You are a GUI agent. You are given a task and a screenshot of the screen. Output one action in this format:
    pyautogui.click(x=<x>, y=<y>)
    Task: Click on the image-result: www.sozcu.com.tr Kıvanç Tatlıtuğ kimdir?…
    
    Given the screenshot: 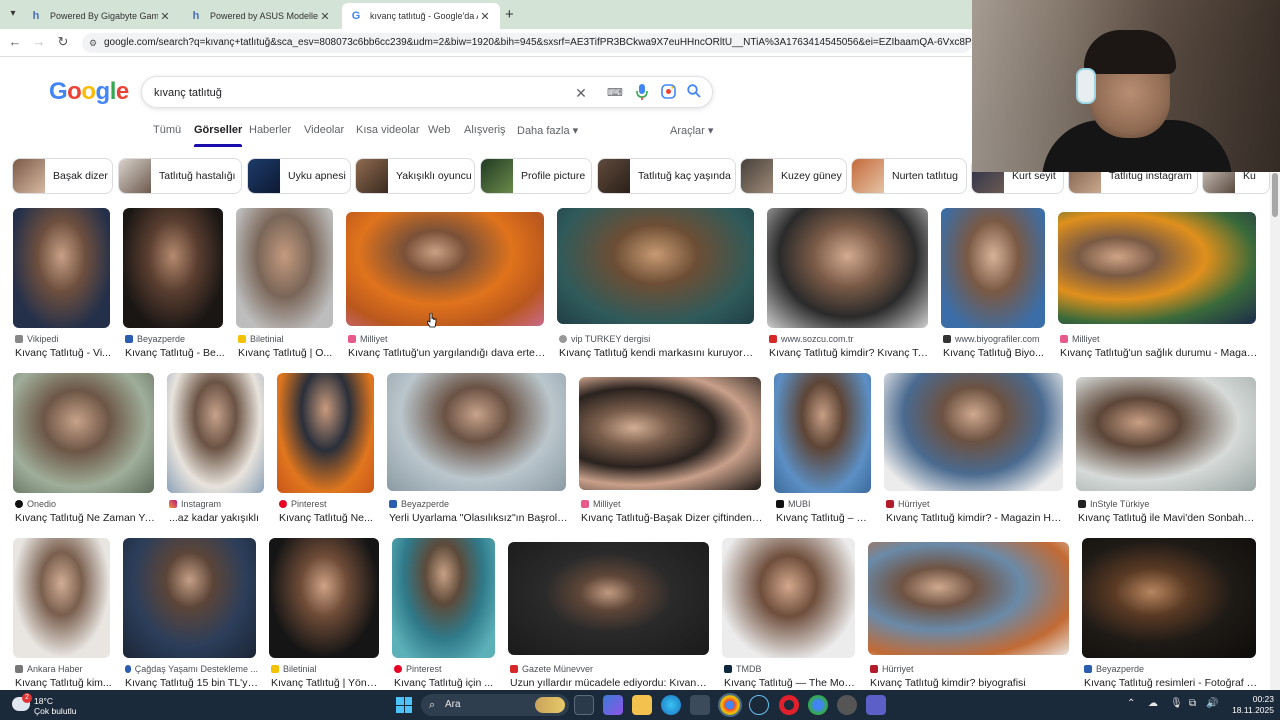 What is the action you would take?
    pyautogui.click(x=848, y=284)
    